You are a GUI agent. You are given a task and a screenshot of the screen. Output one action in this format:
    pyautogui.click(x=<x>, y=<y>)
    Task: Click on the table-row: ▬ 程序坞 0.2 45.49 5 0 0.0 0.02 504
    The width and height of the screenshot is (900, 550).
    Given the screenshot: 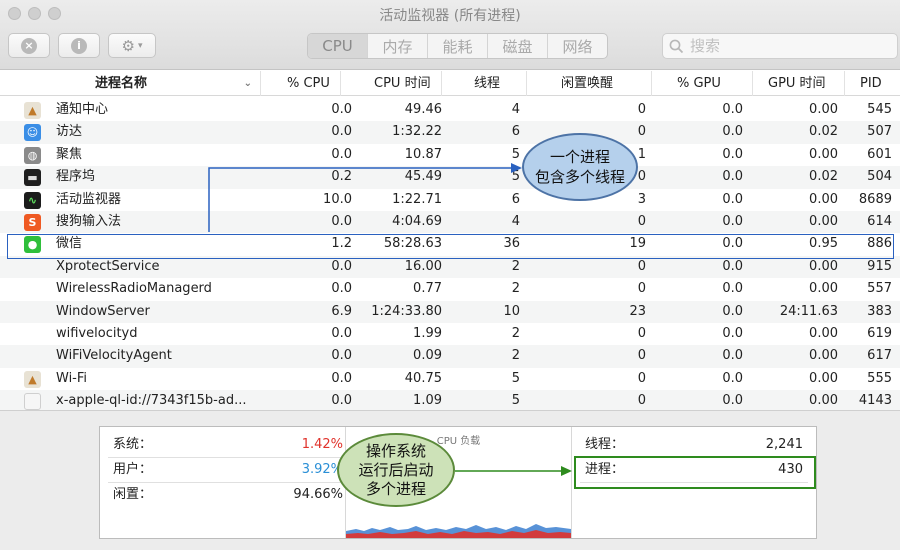 What is the action you would take?
    pyautogui.click(x=450, y=177)
    